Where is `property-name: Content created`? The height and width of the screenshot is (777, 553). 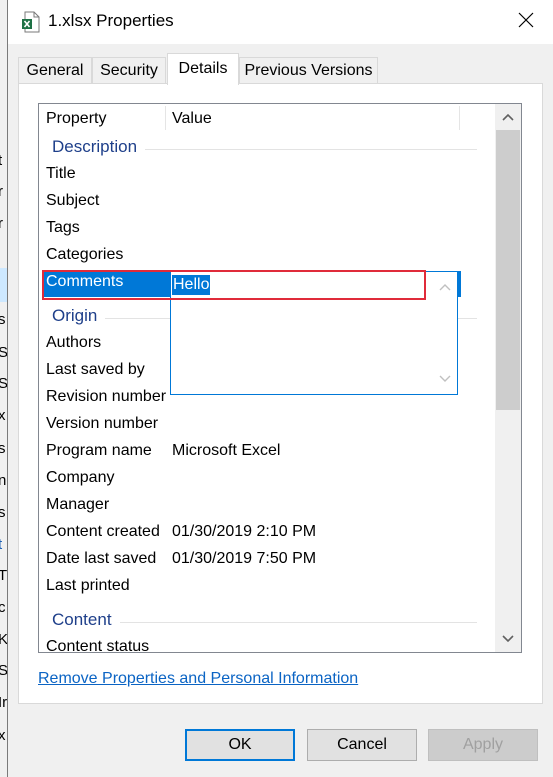 property-name: Content created is located at coordinates (103, 531).